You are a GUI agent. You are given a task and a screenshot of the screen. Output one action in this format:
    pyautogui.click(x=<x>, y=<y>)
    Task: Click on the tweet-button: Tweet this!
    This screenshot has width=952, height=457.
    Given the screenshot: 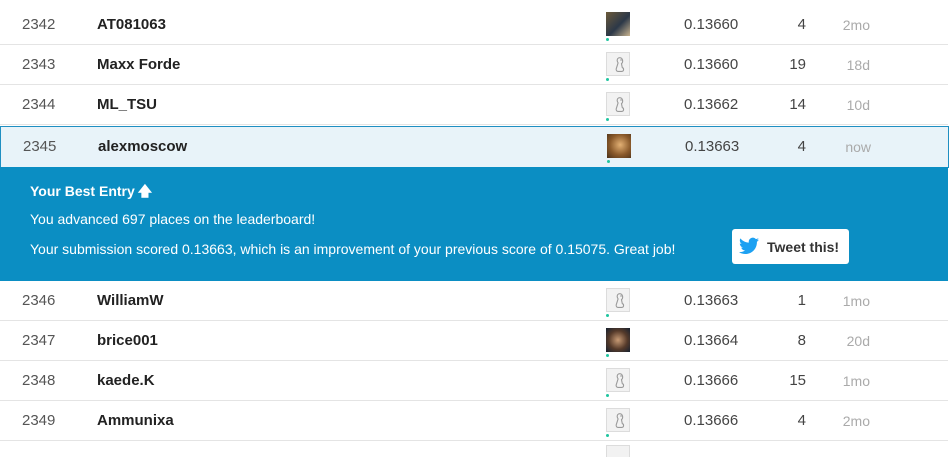 What is the action you would take?
    pyautogui.click(x=790, y=246)
    